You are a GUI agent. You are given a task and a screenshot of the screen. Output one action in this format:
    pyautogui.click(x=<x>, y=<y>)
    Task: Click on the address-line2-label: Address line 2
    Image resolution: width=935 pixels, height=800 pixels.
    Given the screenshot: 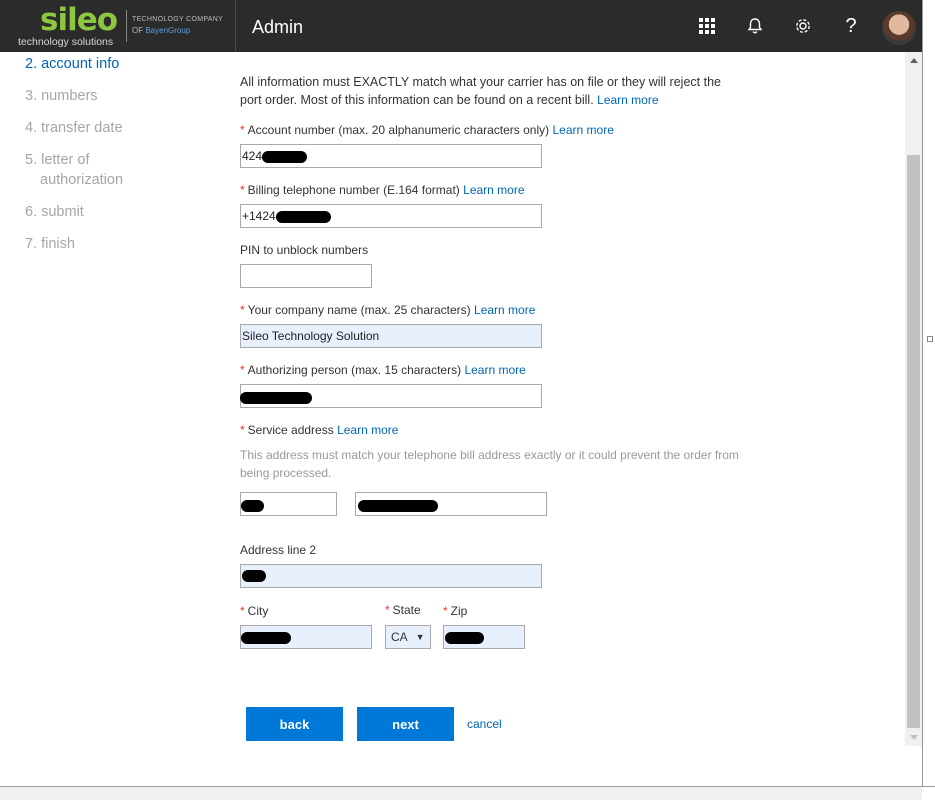 What is the action you would take?
    pyautogui.click(x=278, y=550)
    